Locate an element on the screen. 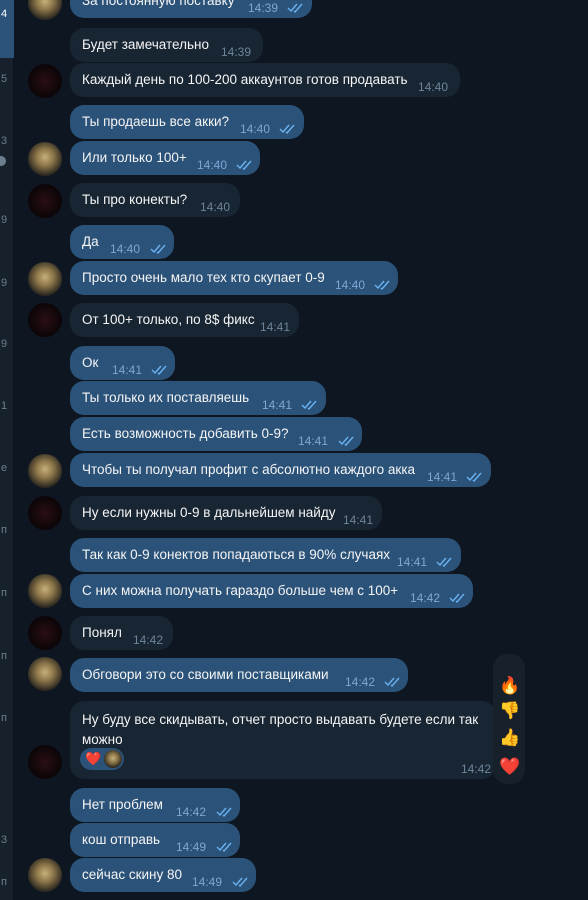  chat-list-strip: 4 5 3 9 9 9 1 е п п п п 3 п is located at coordinates (7, 450).